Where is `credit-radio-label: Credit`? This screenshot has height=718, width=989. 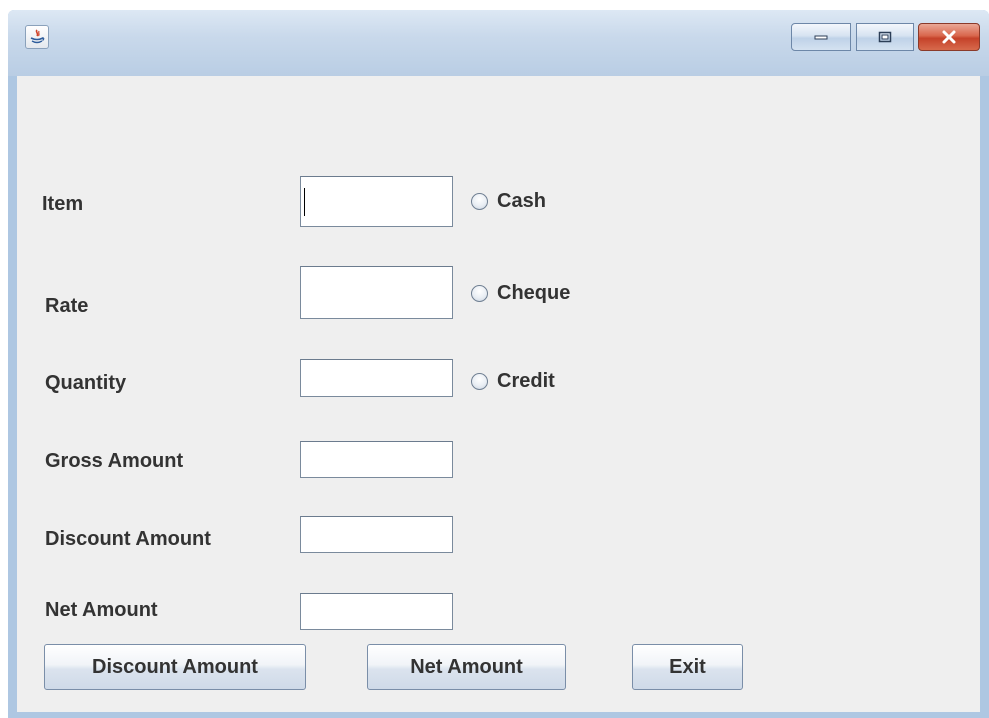 credit-radio-label: Credit is located at coordinates (526, 381).